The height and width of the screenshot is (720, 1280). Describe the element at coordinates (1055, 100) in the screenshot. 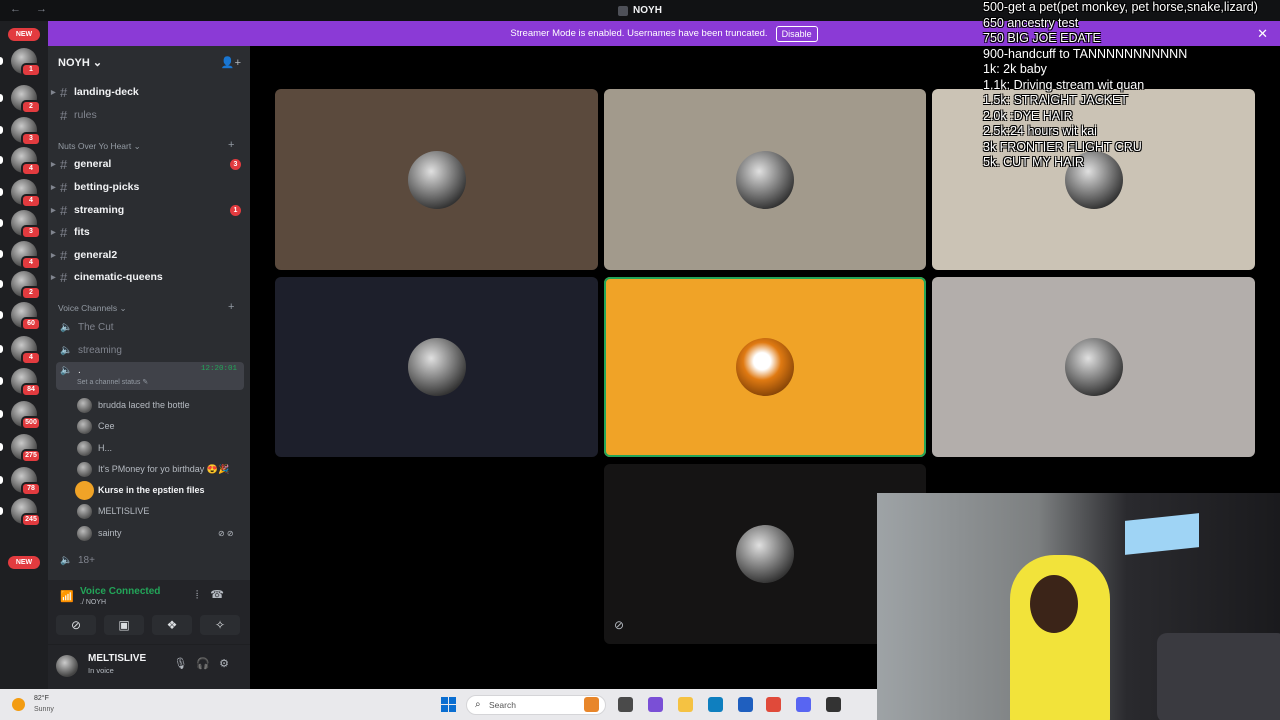

I see `goal-line: 1.5k: STRAIGHT JACKET` at that location.